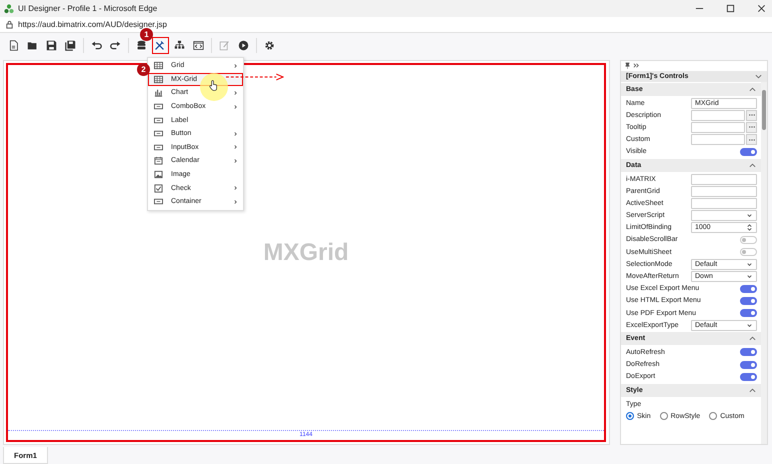 This screenshot has height=464, width=772. Describe the element at coordinates (761, 8) in the screenshot. I see `close-icon` at that location.